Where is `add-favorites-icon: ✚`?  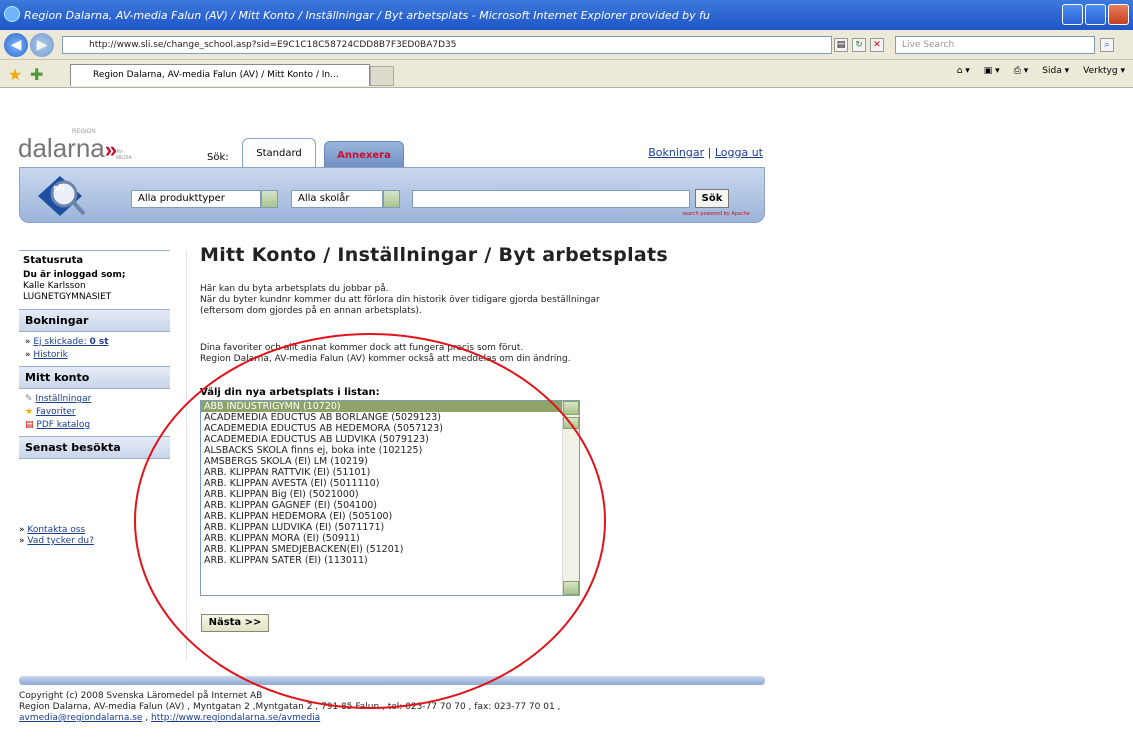
add-favorites-icon: ✚ is located at coordinates (36, 74).